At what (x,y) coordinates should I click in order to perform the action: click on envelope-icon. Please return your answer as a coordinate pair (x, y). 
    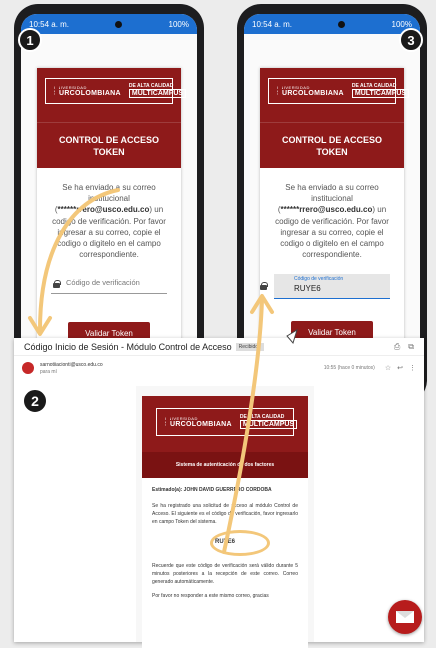
    Looking at the image, I should click on (405, 617).